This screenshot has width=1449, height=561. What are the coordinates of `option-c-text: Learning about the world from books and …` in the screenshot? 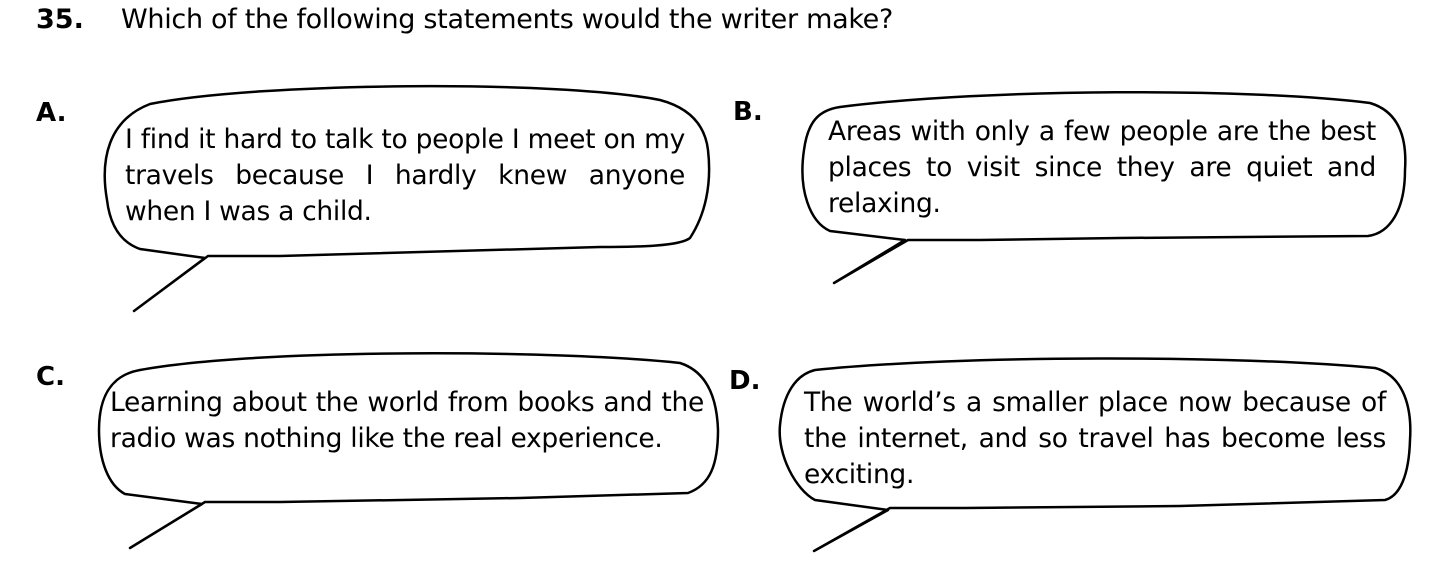 It's located at (407, 420).